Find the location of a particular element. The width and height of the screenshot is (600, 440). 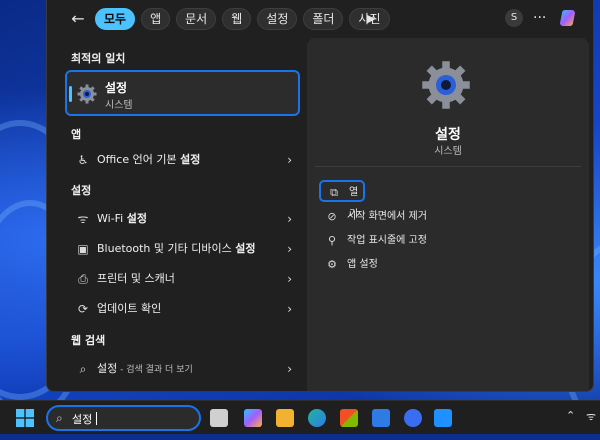

result-label: Wi-Fi is located at coordinates (112, 218).